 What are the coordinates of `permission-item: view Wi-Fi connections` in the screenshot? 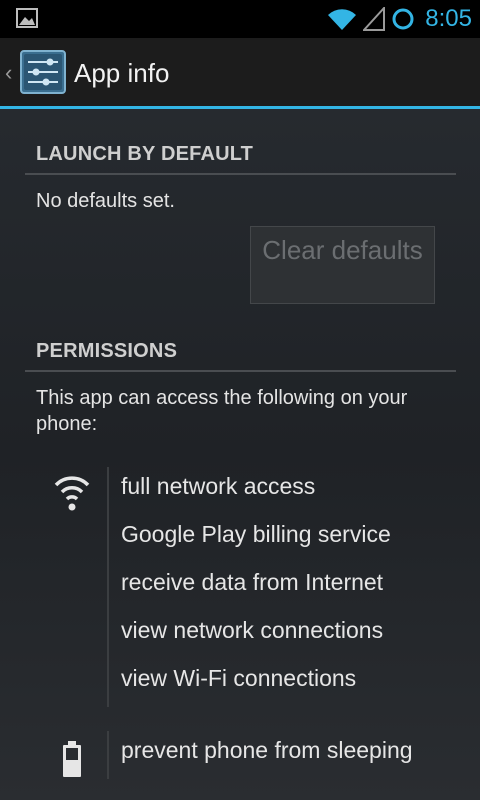 It's located at (239, 678).